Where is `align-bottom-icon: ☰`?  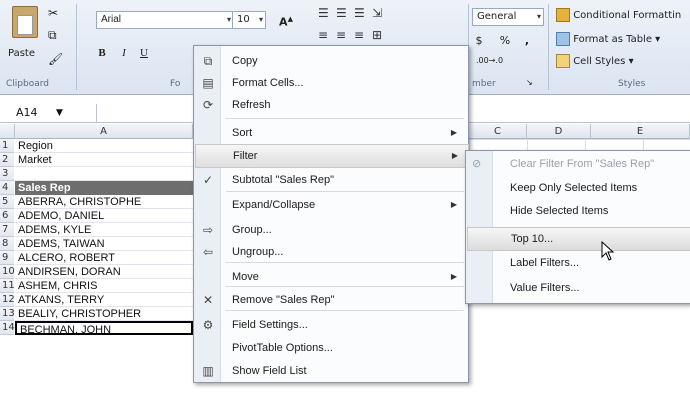
align-bottom-icon: ☰ is located at coordinates (359, 13).